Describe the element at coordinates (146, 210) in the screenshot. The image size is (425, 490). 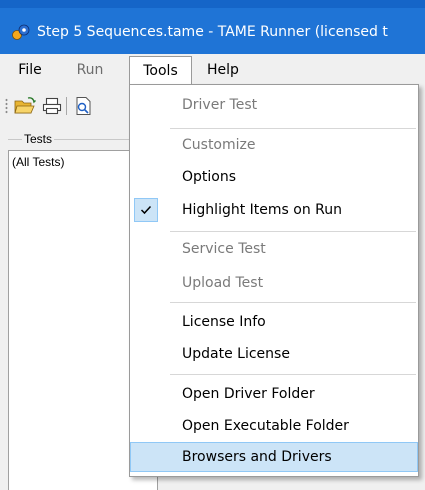
I see `checkmark-icon` at that location.